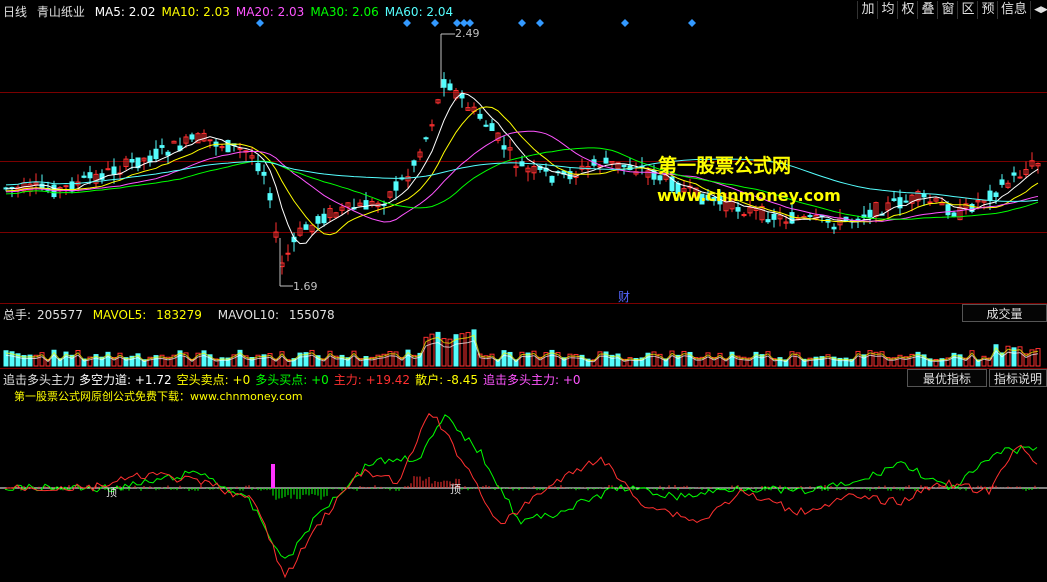  What do you see at coordinates (305, 286) in the screenshot?
I see `low-price-label: 1.69` at bounding box center [305, 286].